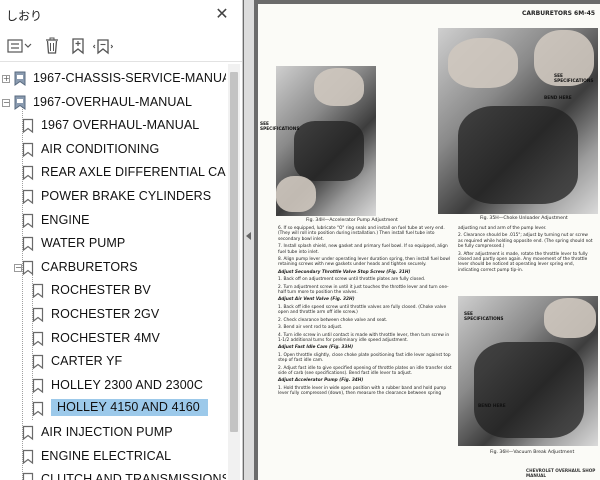  I want to click on bookmark-label: ENGINE, so click(65, 219).